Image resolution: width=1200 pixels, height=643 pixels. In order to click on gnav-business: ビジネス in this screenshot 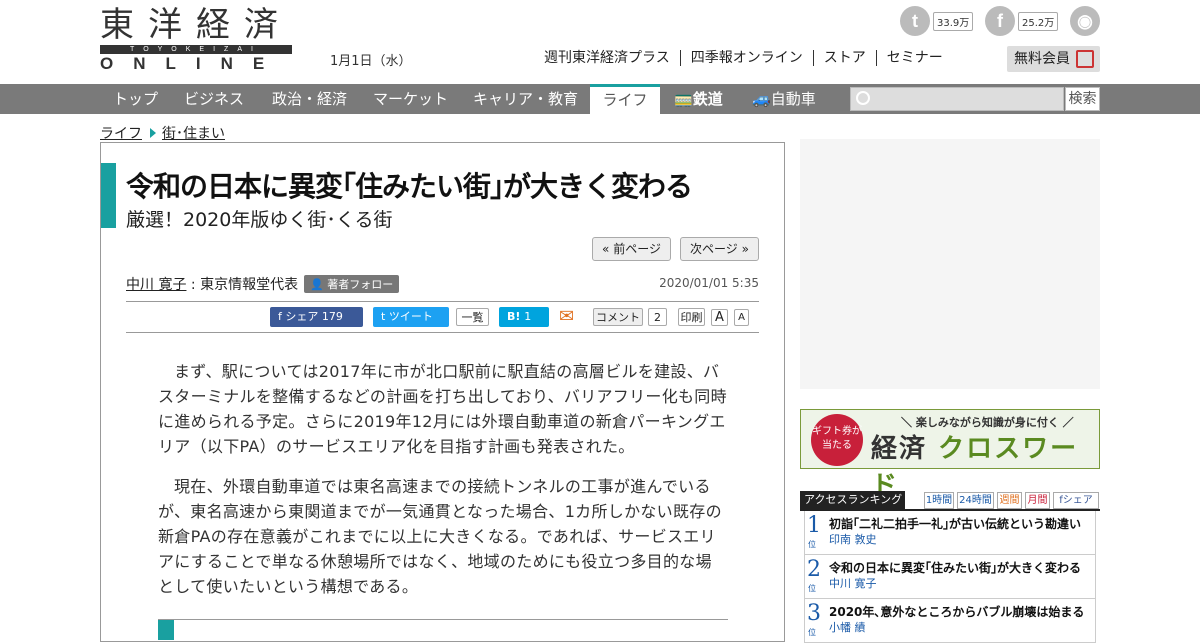, I will do `click(214, 99)`.